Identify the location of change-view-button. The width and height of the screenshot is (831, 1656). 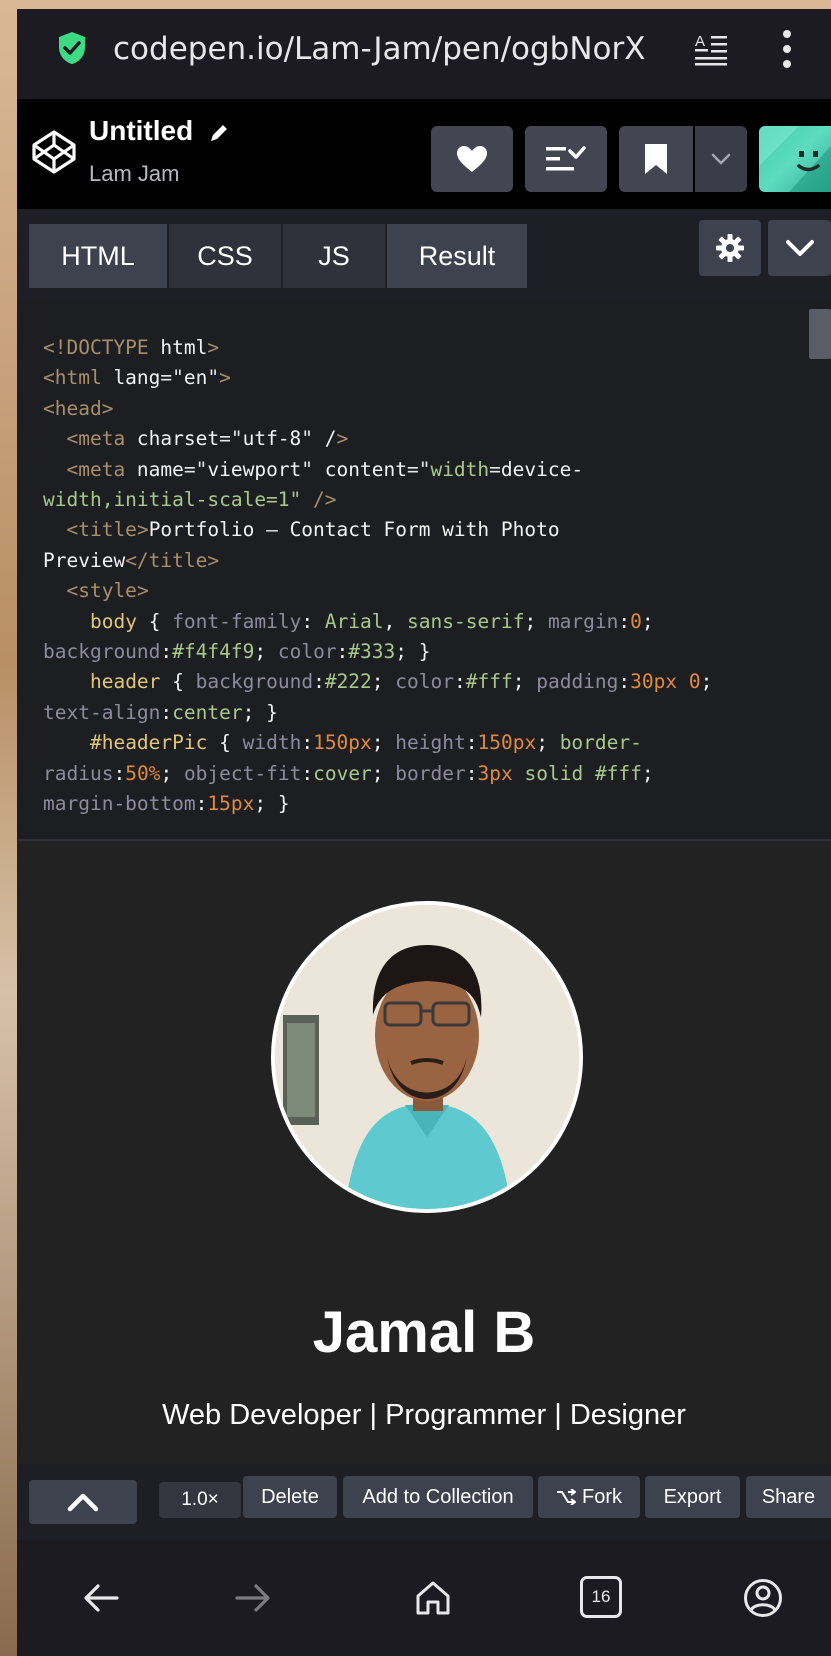
(566, 159).